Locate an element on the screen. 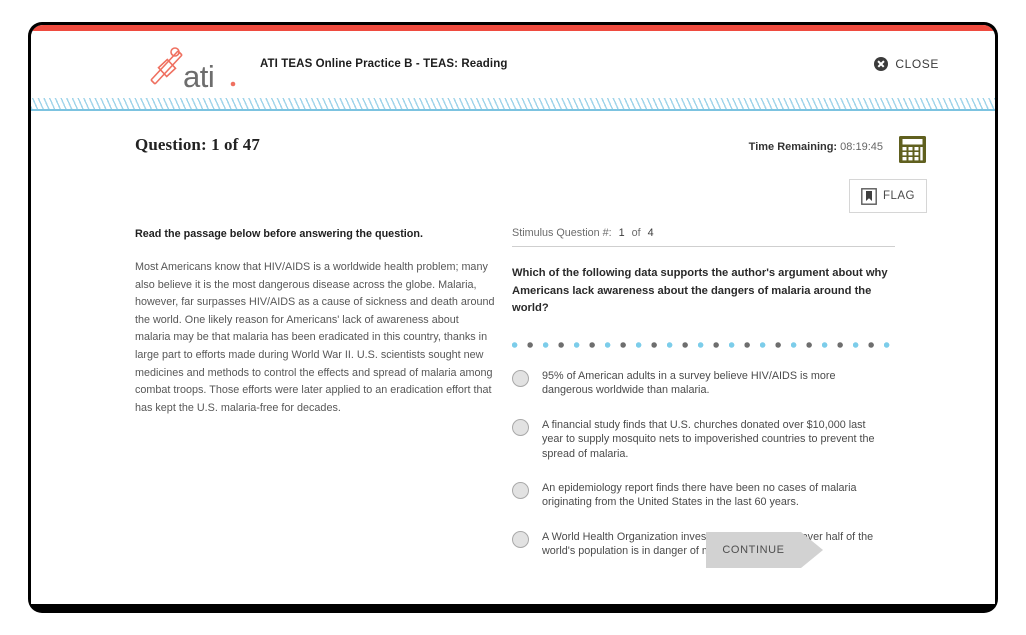  svg-text: ati is located at coordinates (198, 76).